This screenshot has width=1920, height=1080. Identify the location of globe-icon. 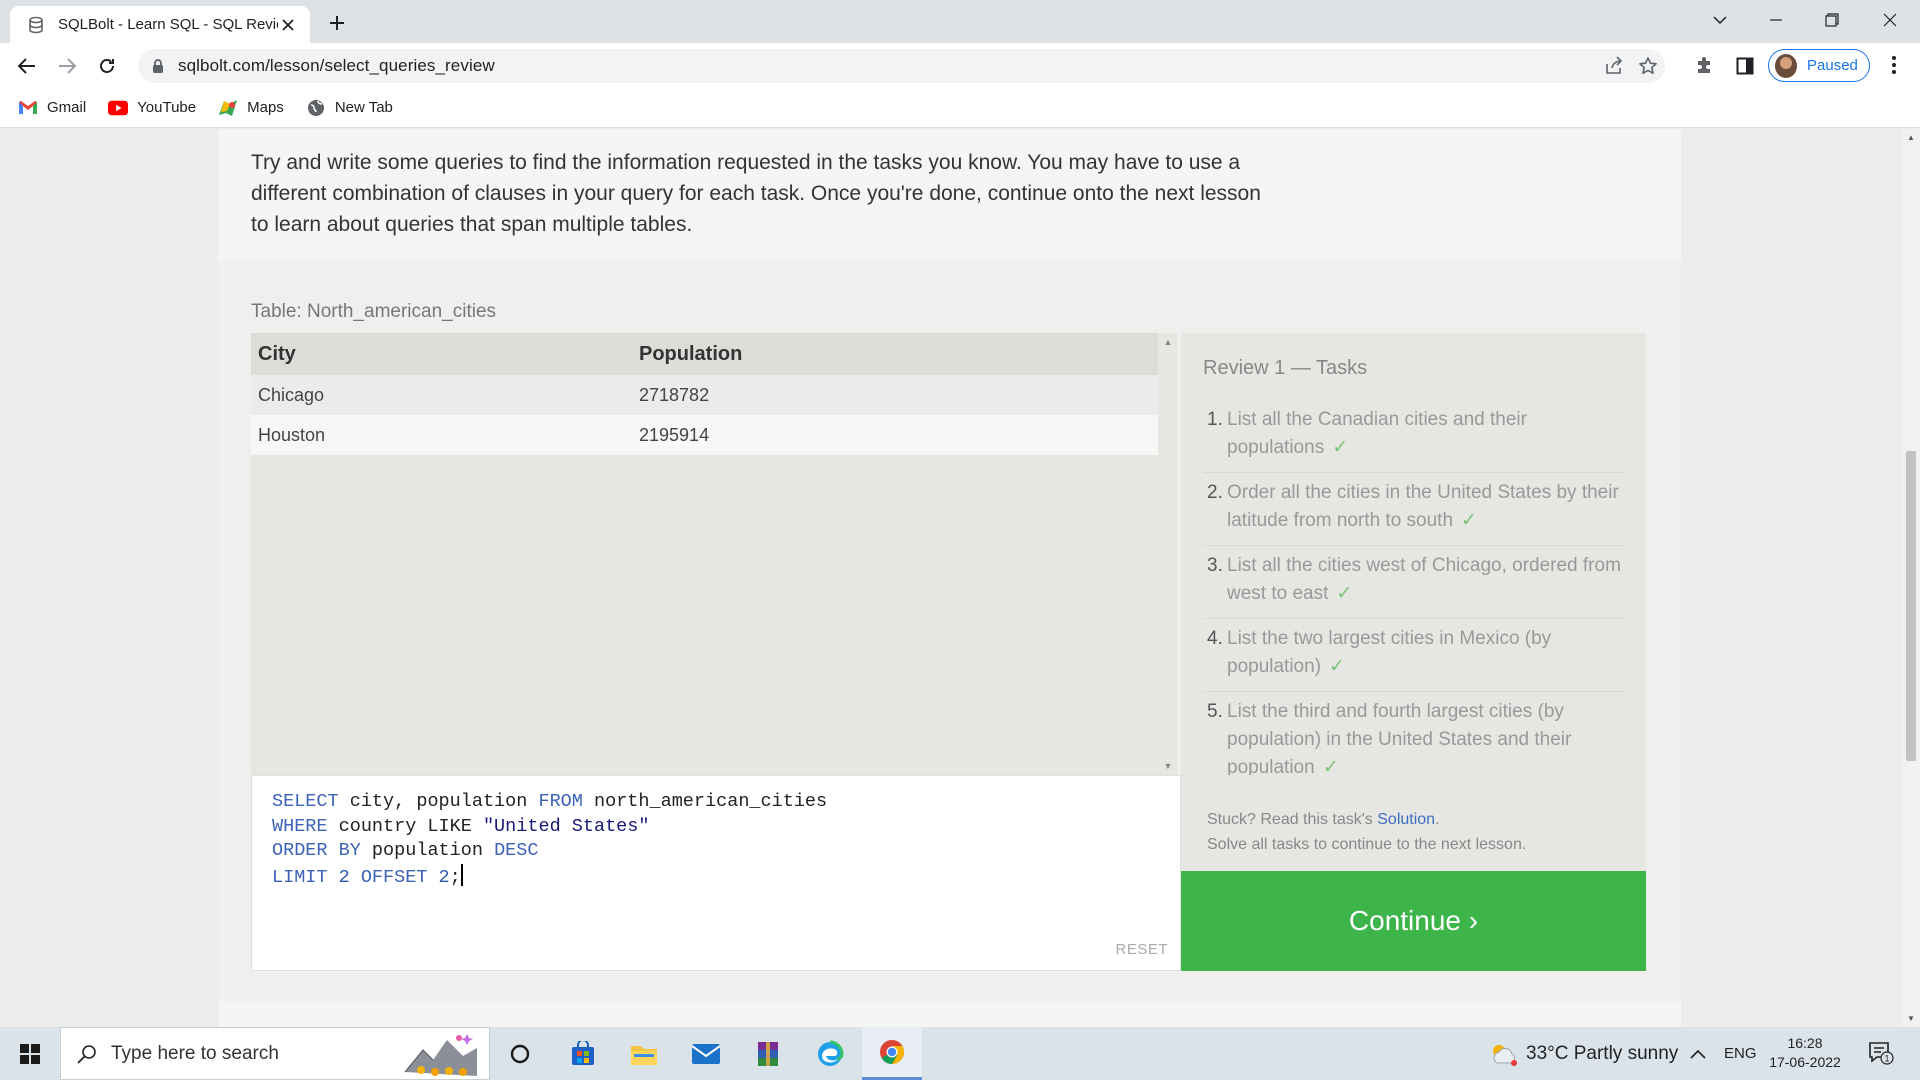
(316, 108).